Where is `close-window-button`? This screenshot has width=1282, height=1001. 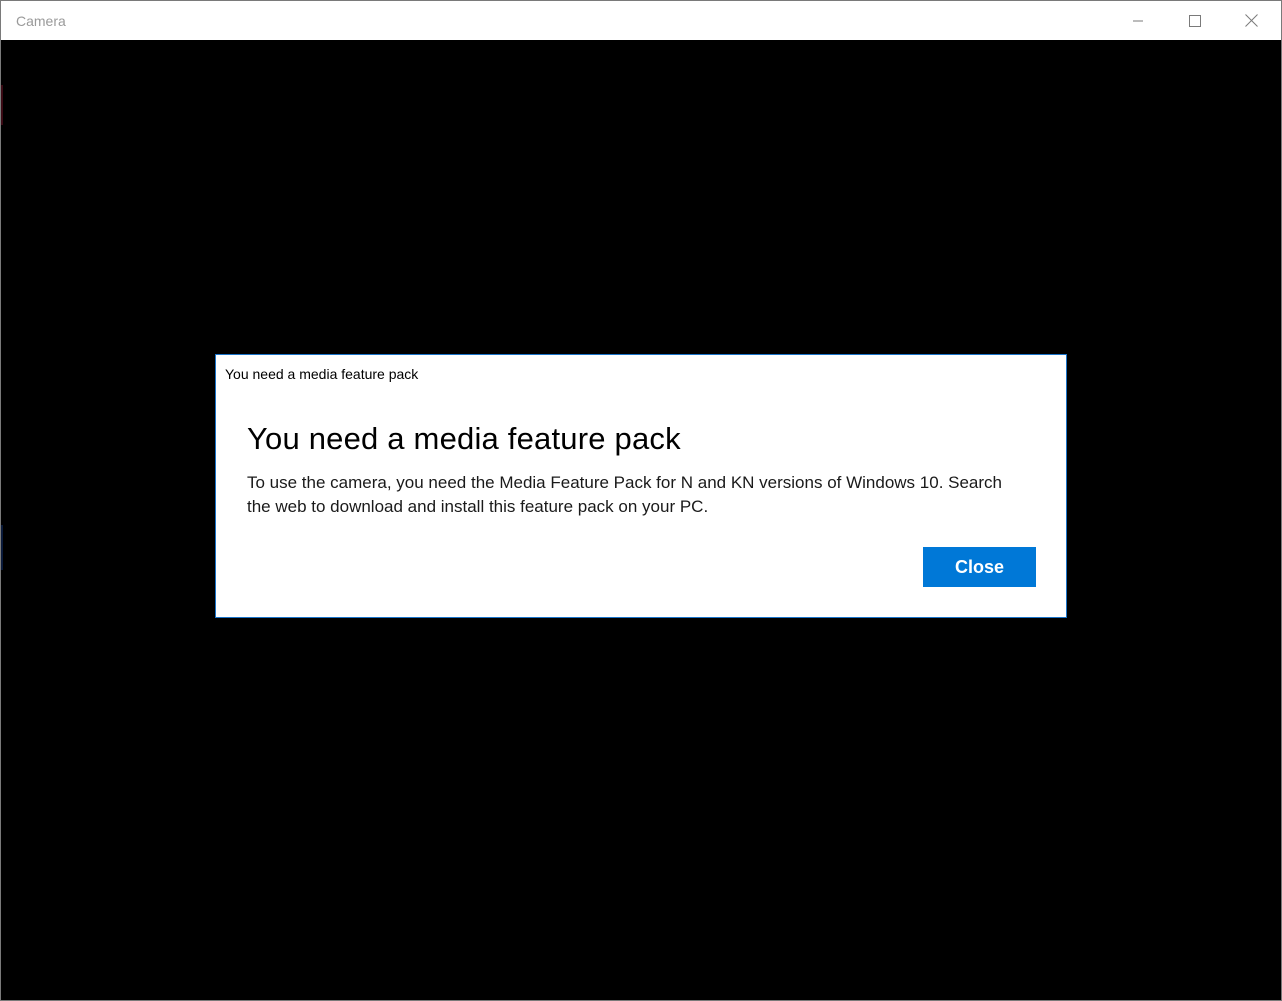 close-window-button is located at coordinates (1251, 20).